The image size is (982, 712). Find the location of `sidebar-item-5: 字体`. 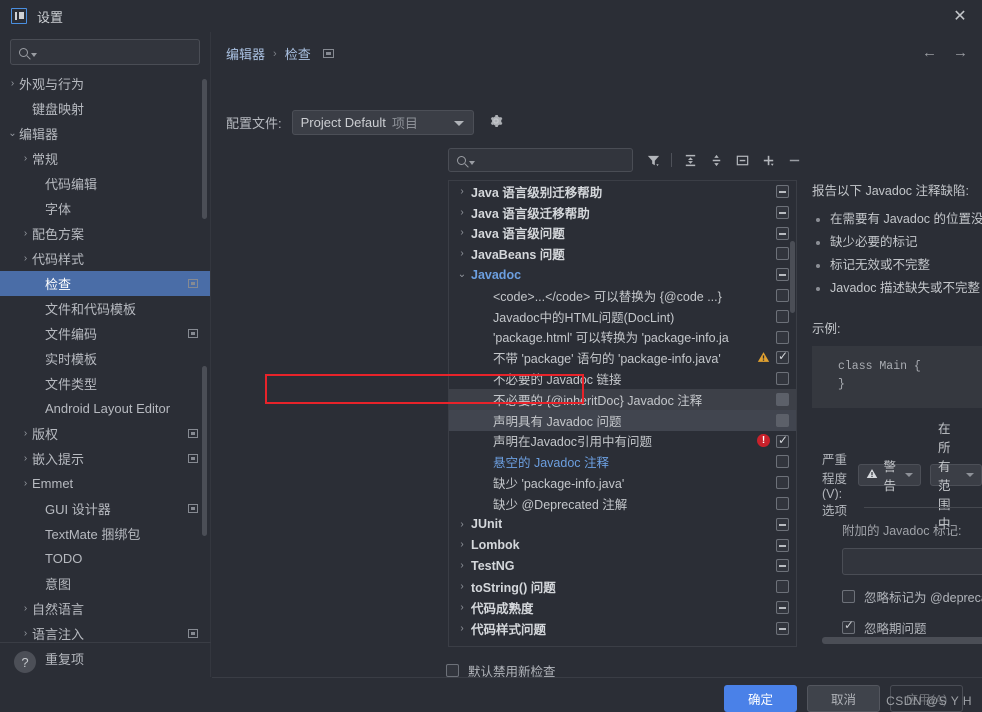

sidebar-item-5: 字体 is located at coordinates (105, 208).